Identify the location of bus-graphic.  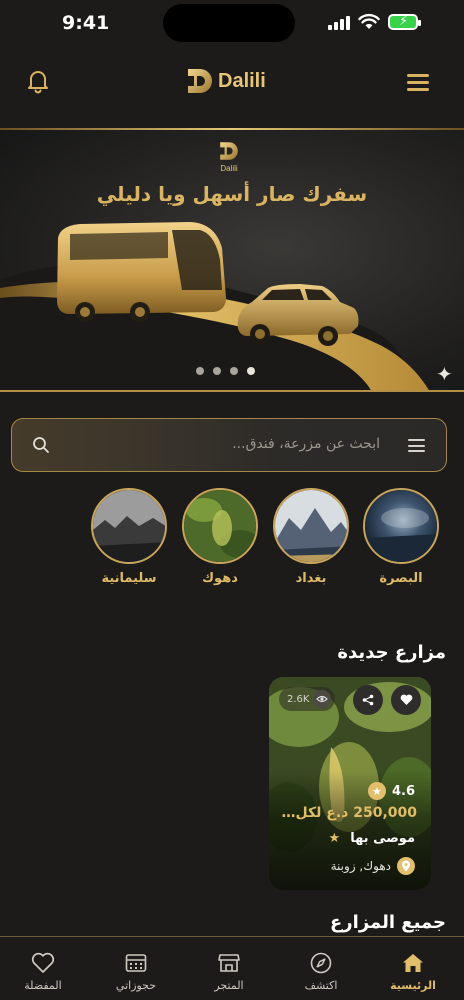
(141, 272).